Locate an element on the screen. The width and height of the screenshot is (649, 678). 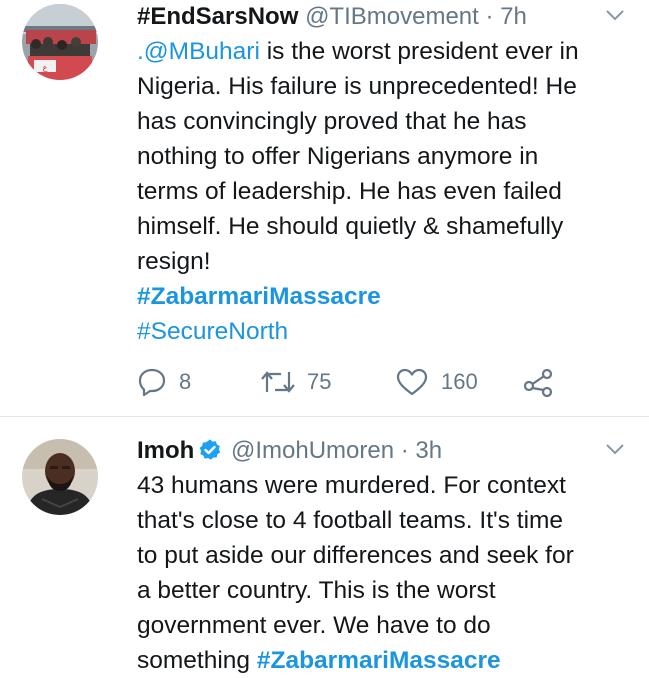
protest-crowd-avatar-image: ع is located at coordinates (60, 42).